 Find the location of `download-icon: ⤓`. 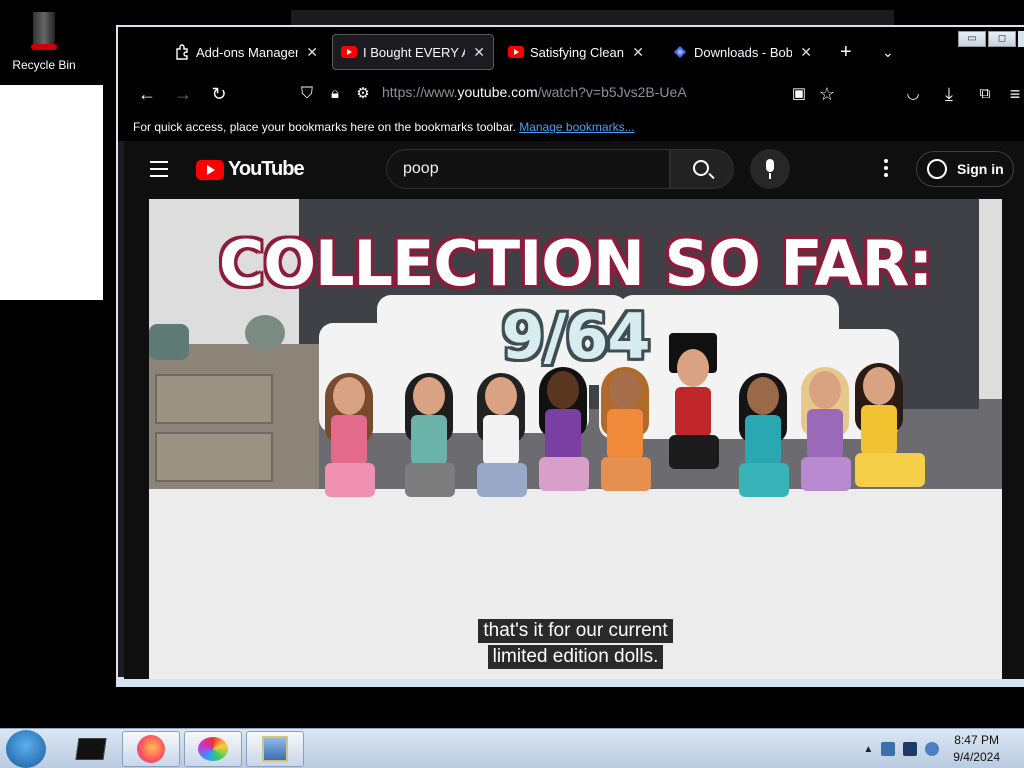

download-icon: ⤓ is located at coordinates (949, 94).